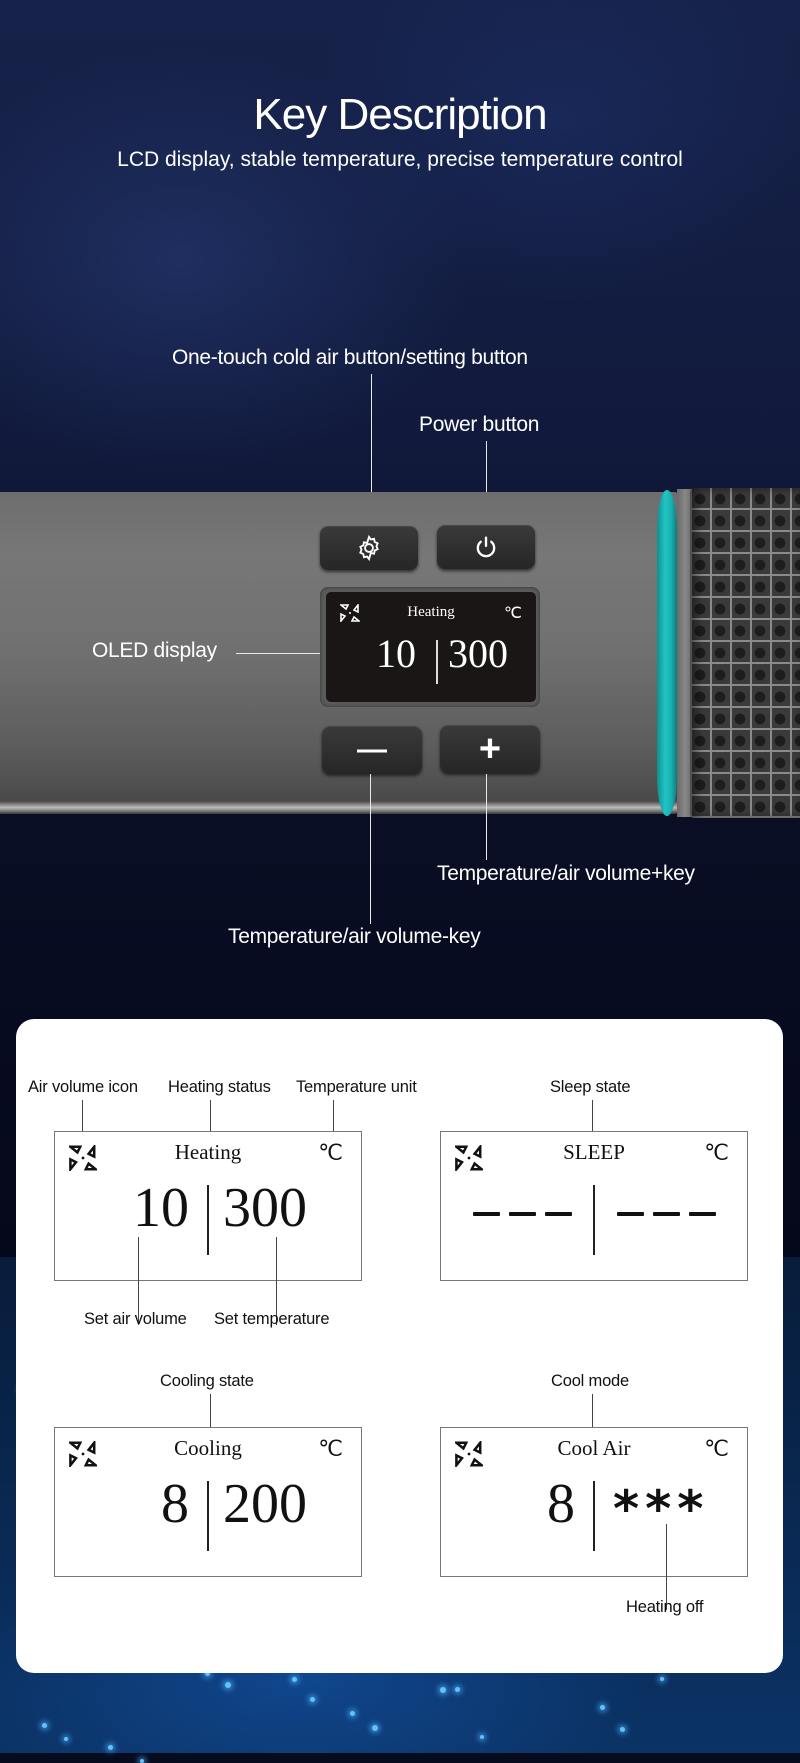  I want to click on lcd-temperature: 300, so click(265, 1208).